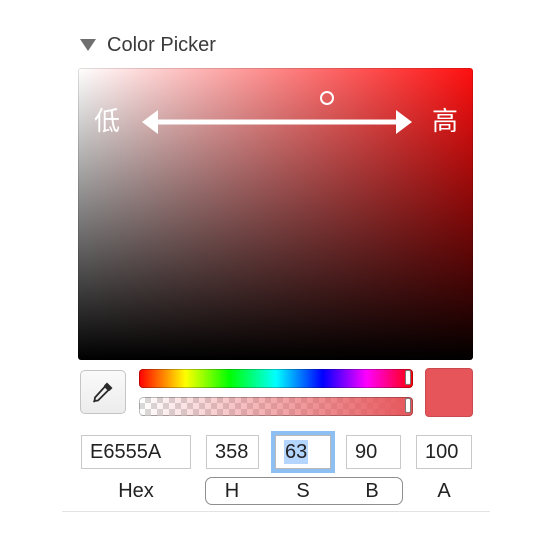 This screenshot has height=538, width=544. I want to click on disclosure-triangle-icon, so click(88, 45).